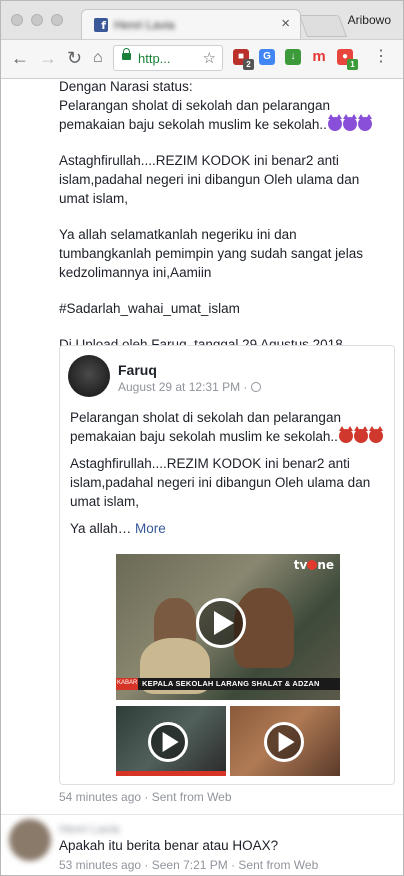  I want to click on divider, so click(202, 814).